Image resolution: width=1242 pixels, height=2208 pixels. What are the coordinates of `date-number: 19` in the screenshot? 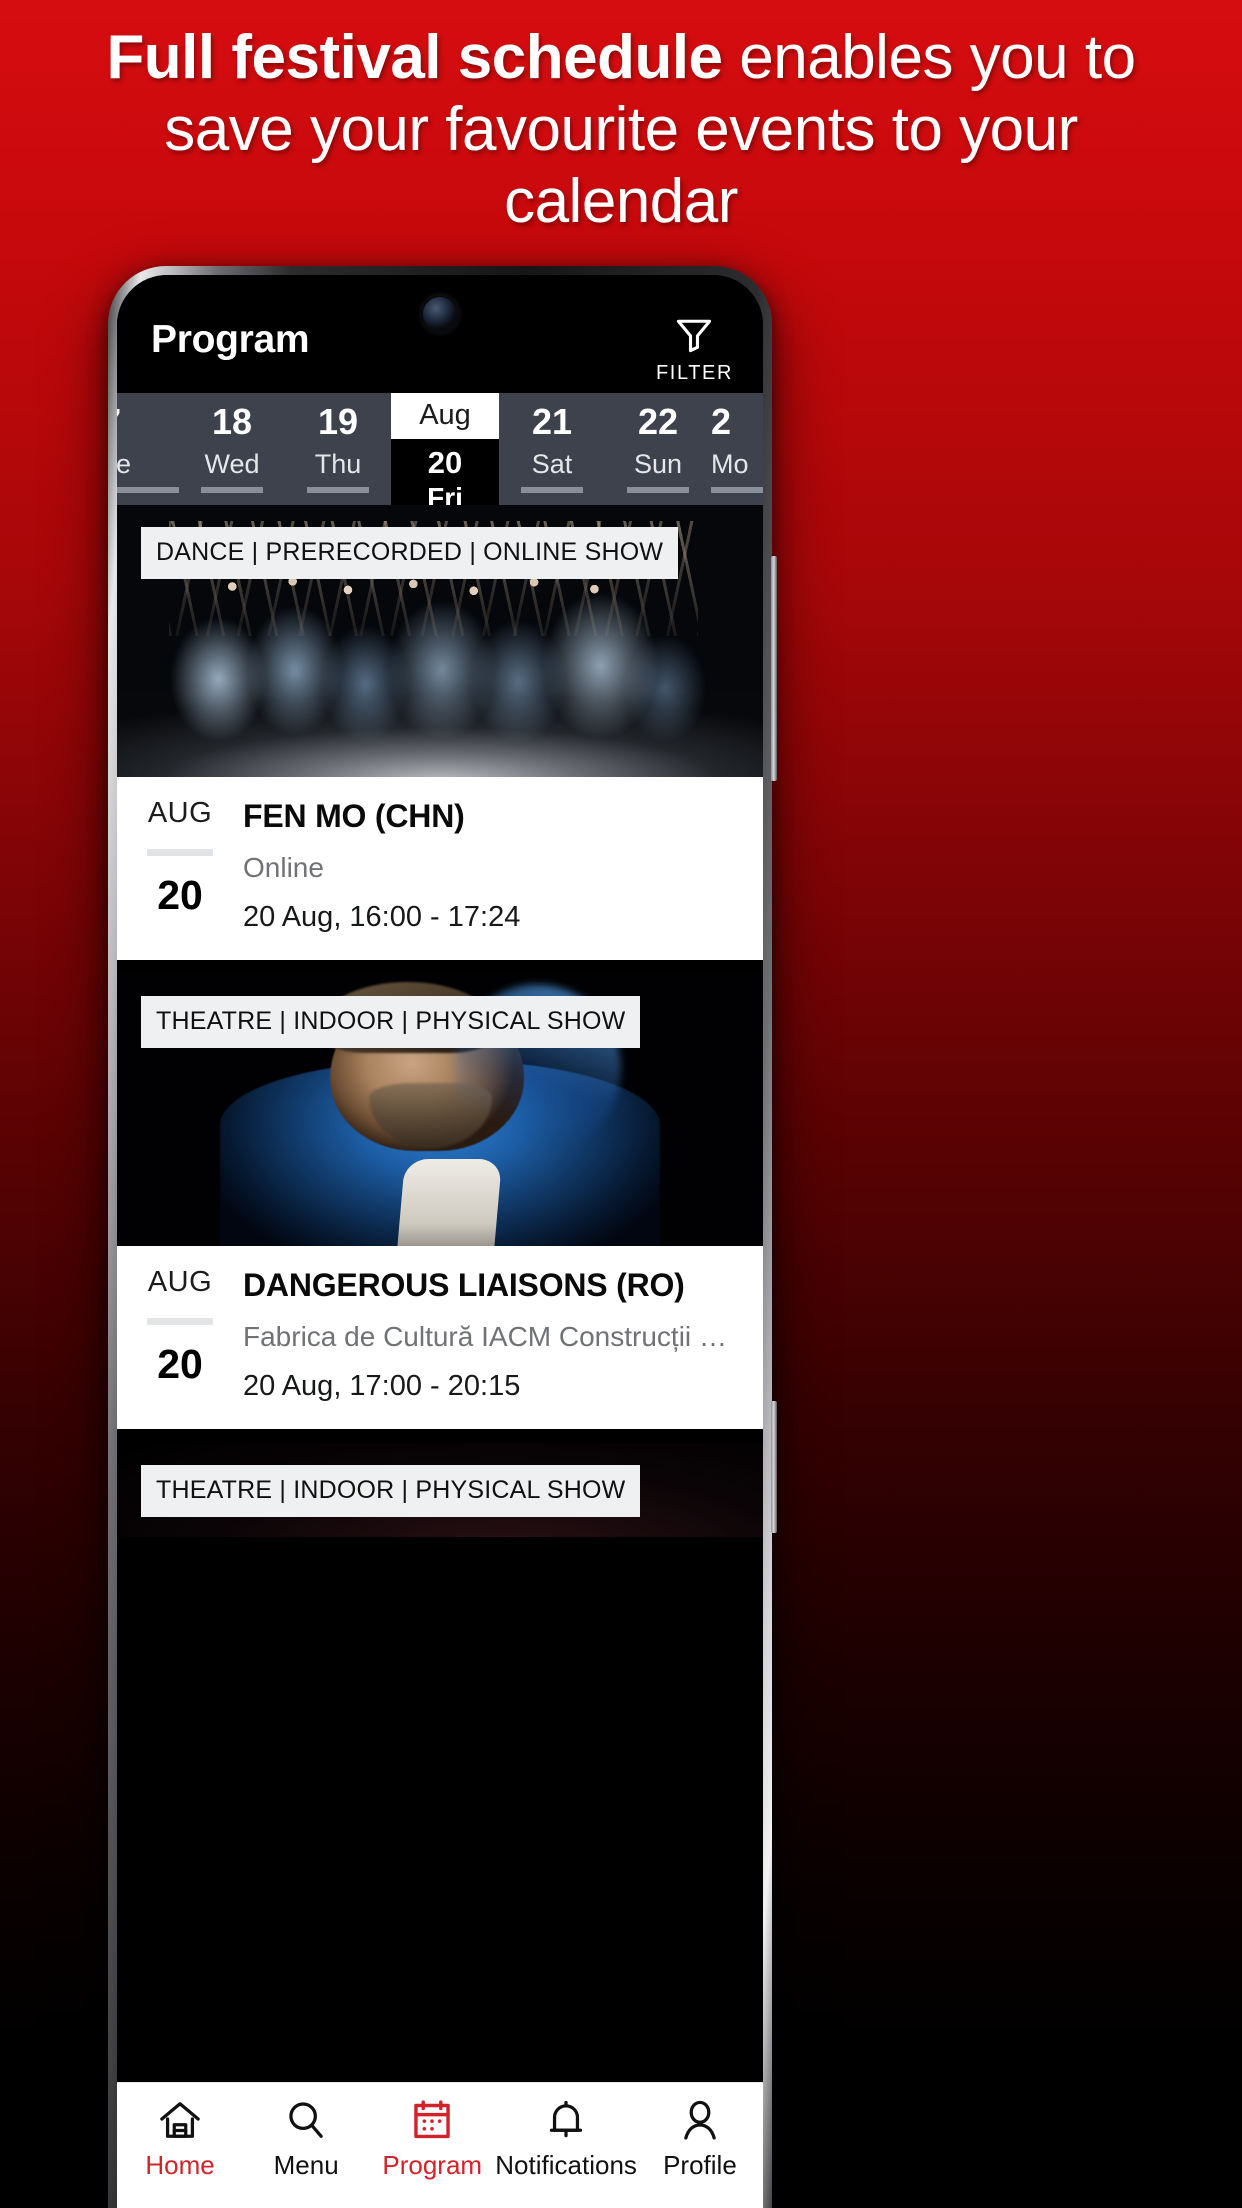 It's located at (338, 421).